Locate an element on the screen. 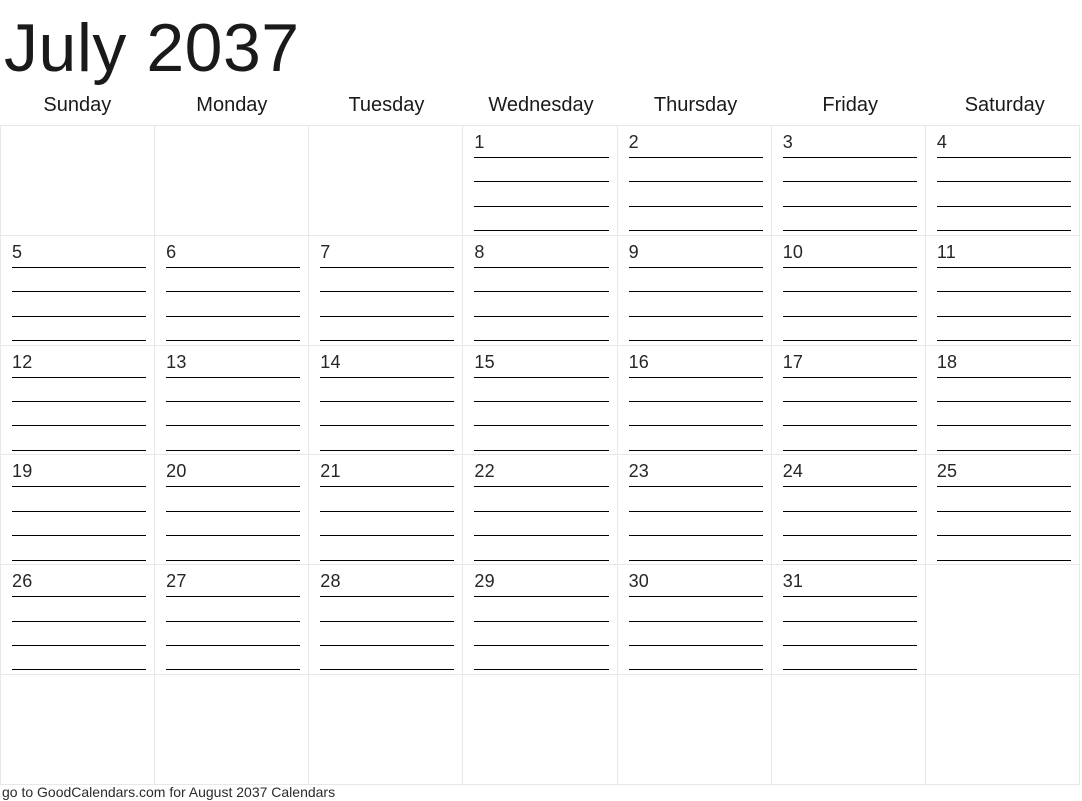  day-cell-7: 7 is located at coordinates (386, 290).